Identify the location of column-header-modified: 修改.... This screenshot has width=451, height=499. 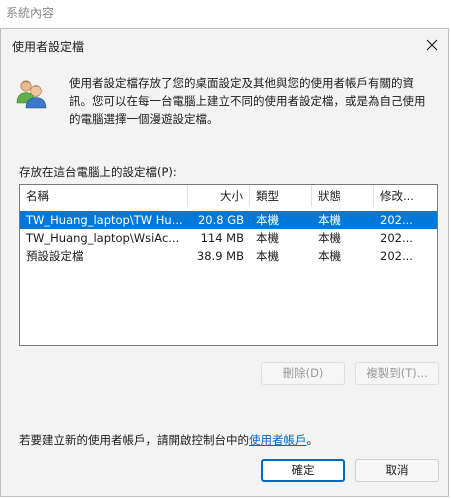
(405, 196).